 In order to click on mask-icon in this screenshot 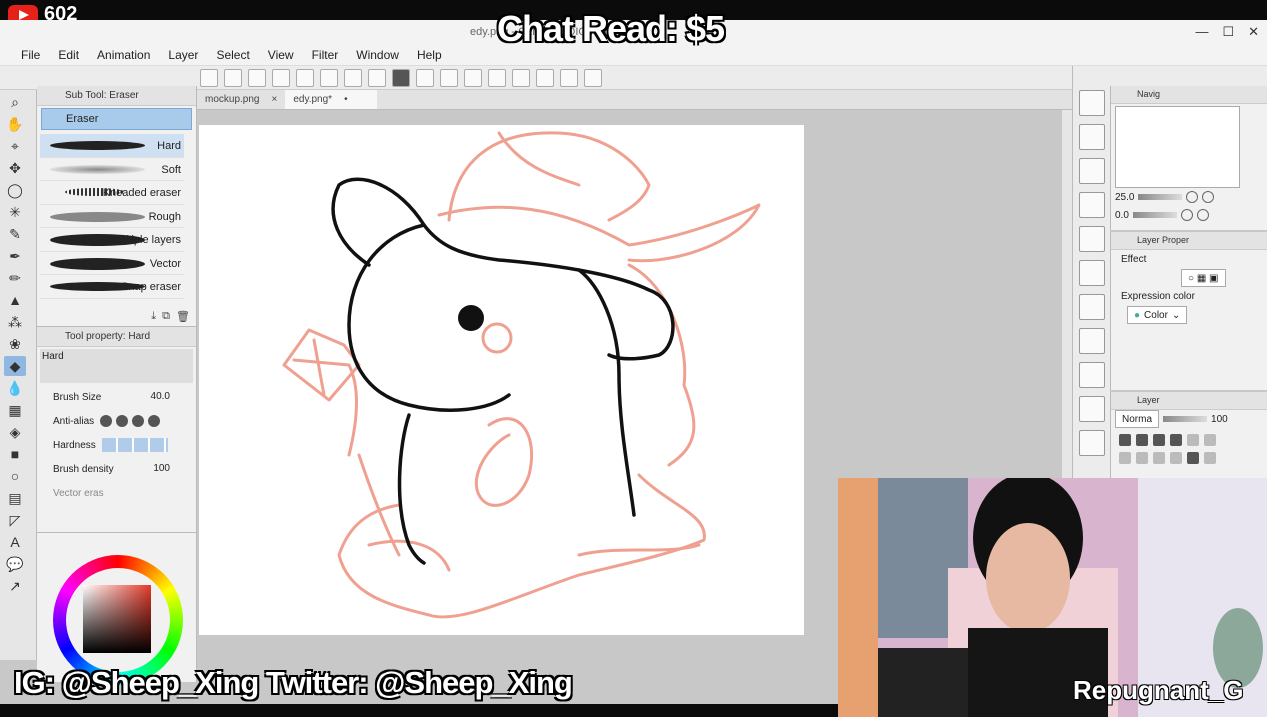, I will do `click(1210, 440)`.